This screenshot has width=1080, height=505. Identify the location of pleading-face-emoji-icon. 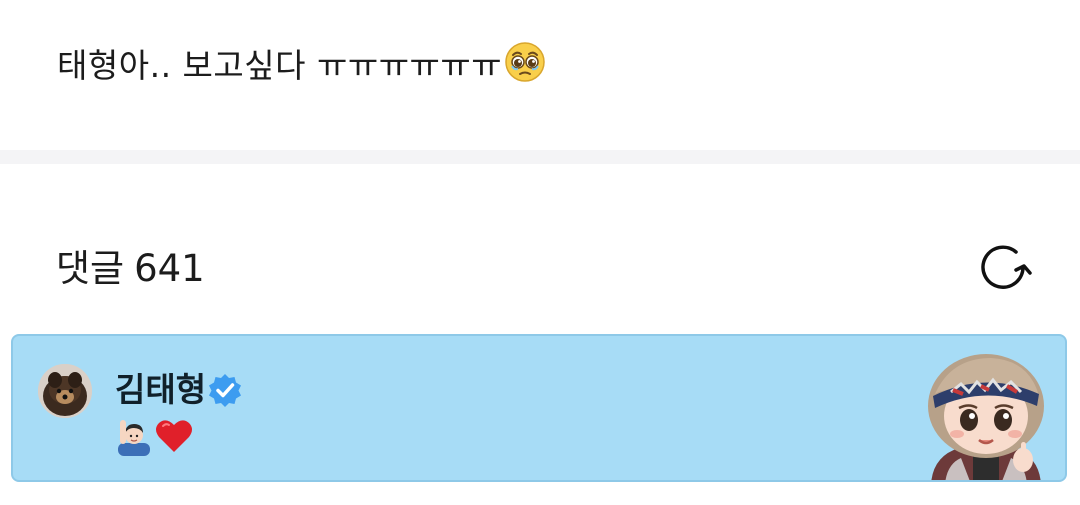
(525, 67).